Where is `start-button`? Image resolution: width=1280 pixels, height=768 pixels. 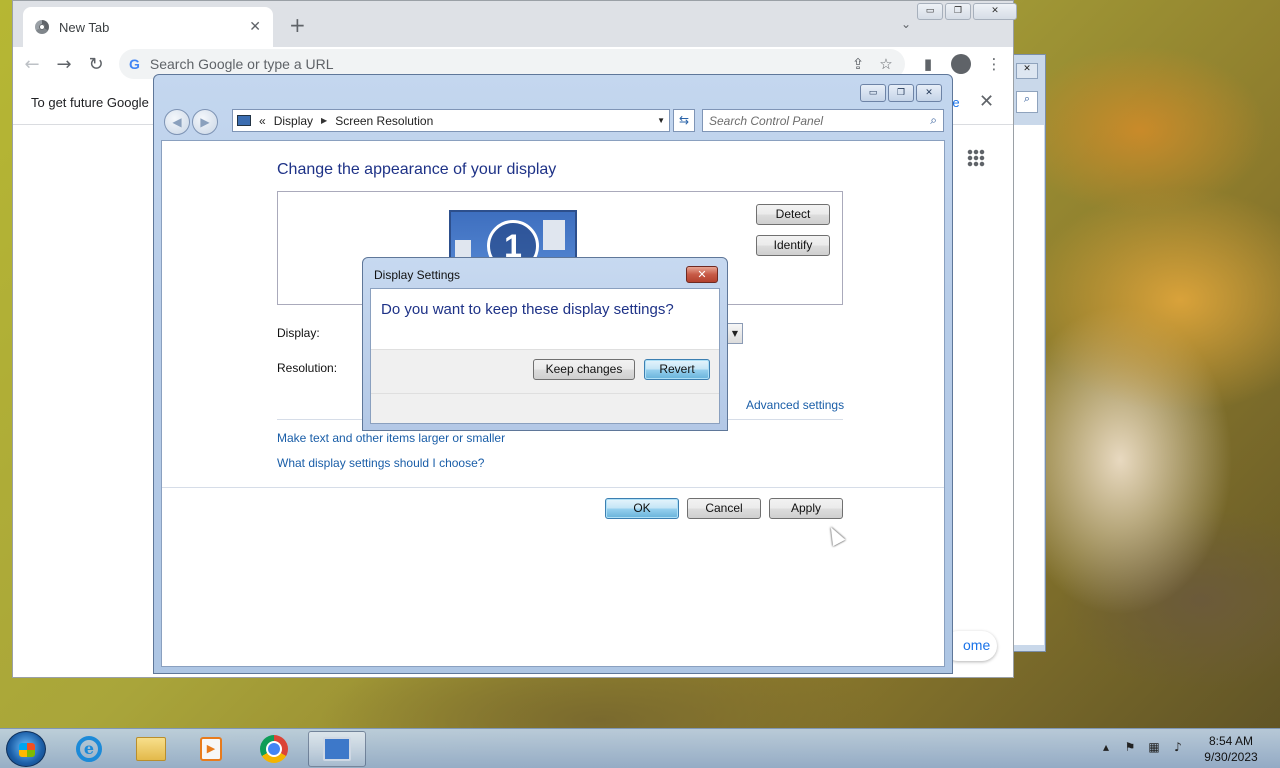
start-button is located at coordinates (26, 749).